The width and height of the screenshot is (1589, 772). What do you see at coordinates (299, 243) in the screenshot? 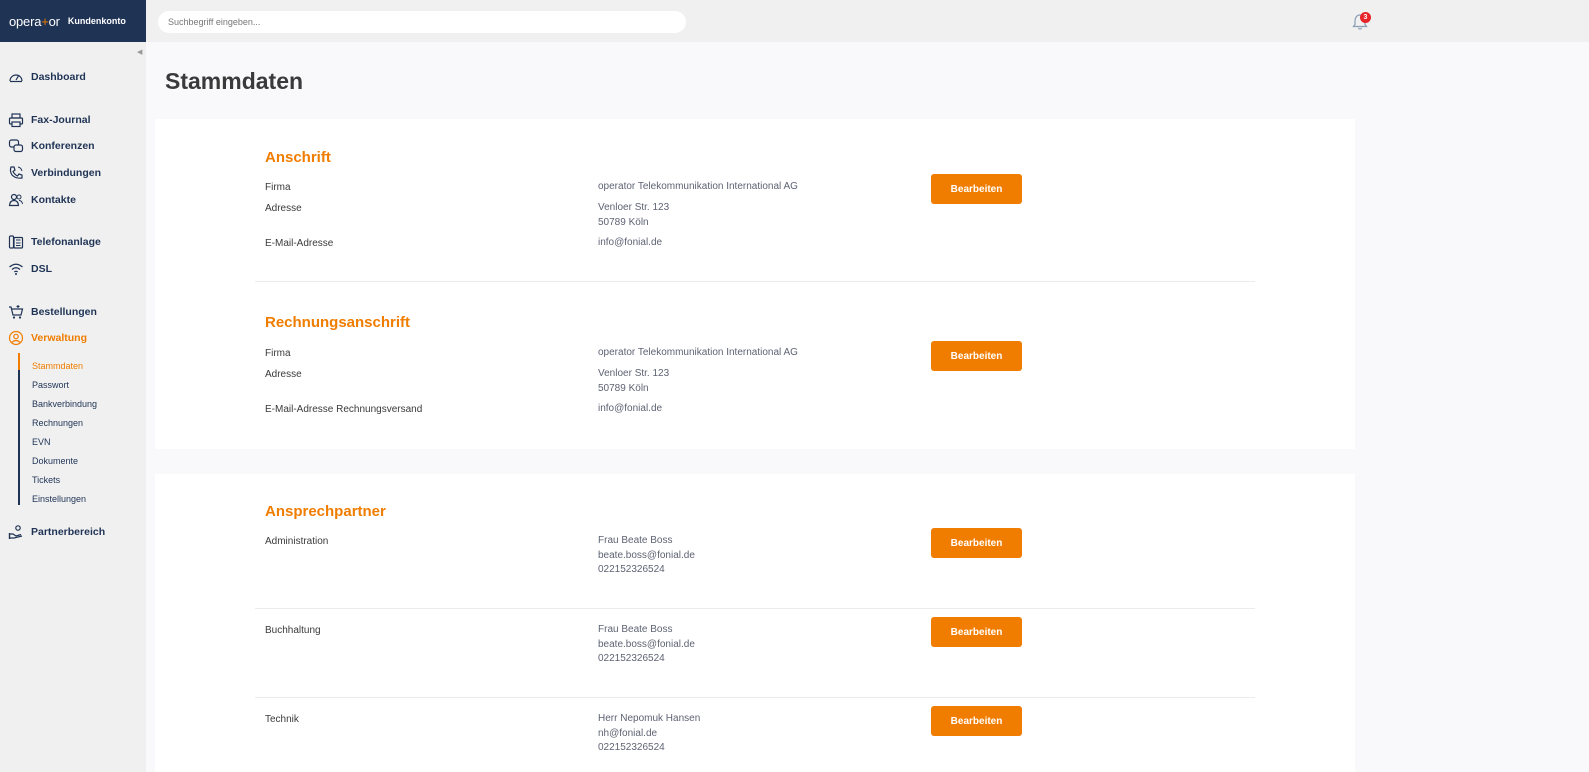
I see `anschrift-email-label: E-Mail-Adresse` at bounding box center [299, 243].